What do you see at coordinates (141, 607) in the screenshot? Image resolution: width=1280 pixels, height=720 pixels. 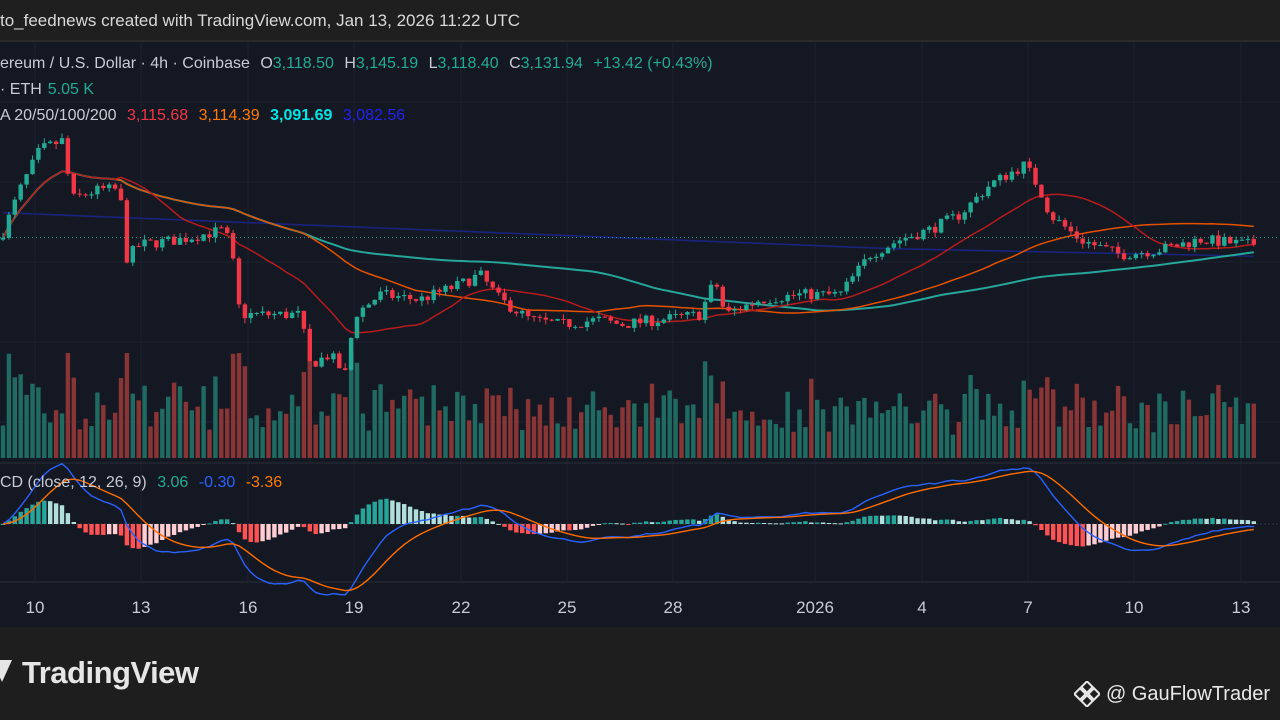 I see `time-axis-label: 13` at bounding box center [141, 607].